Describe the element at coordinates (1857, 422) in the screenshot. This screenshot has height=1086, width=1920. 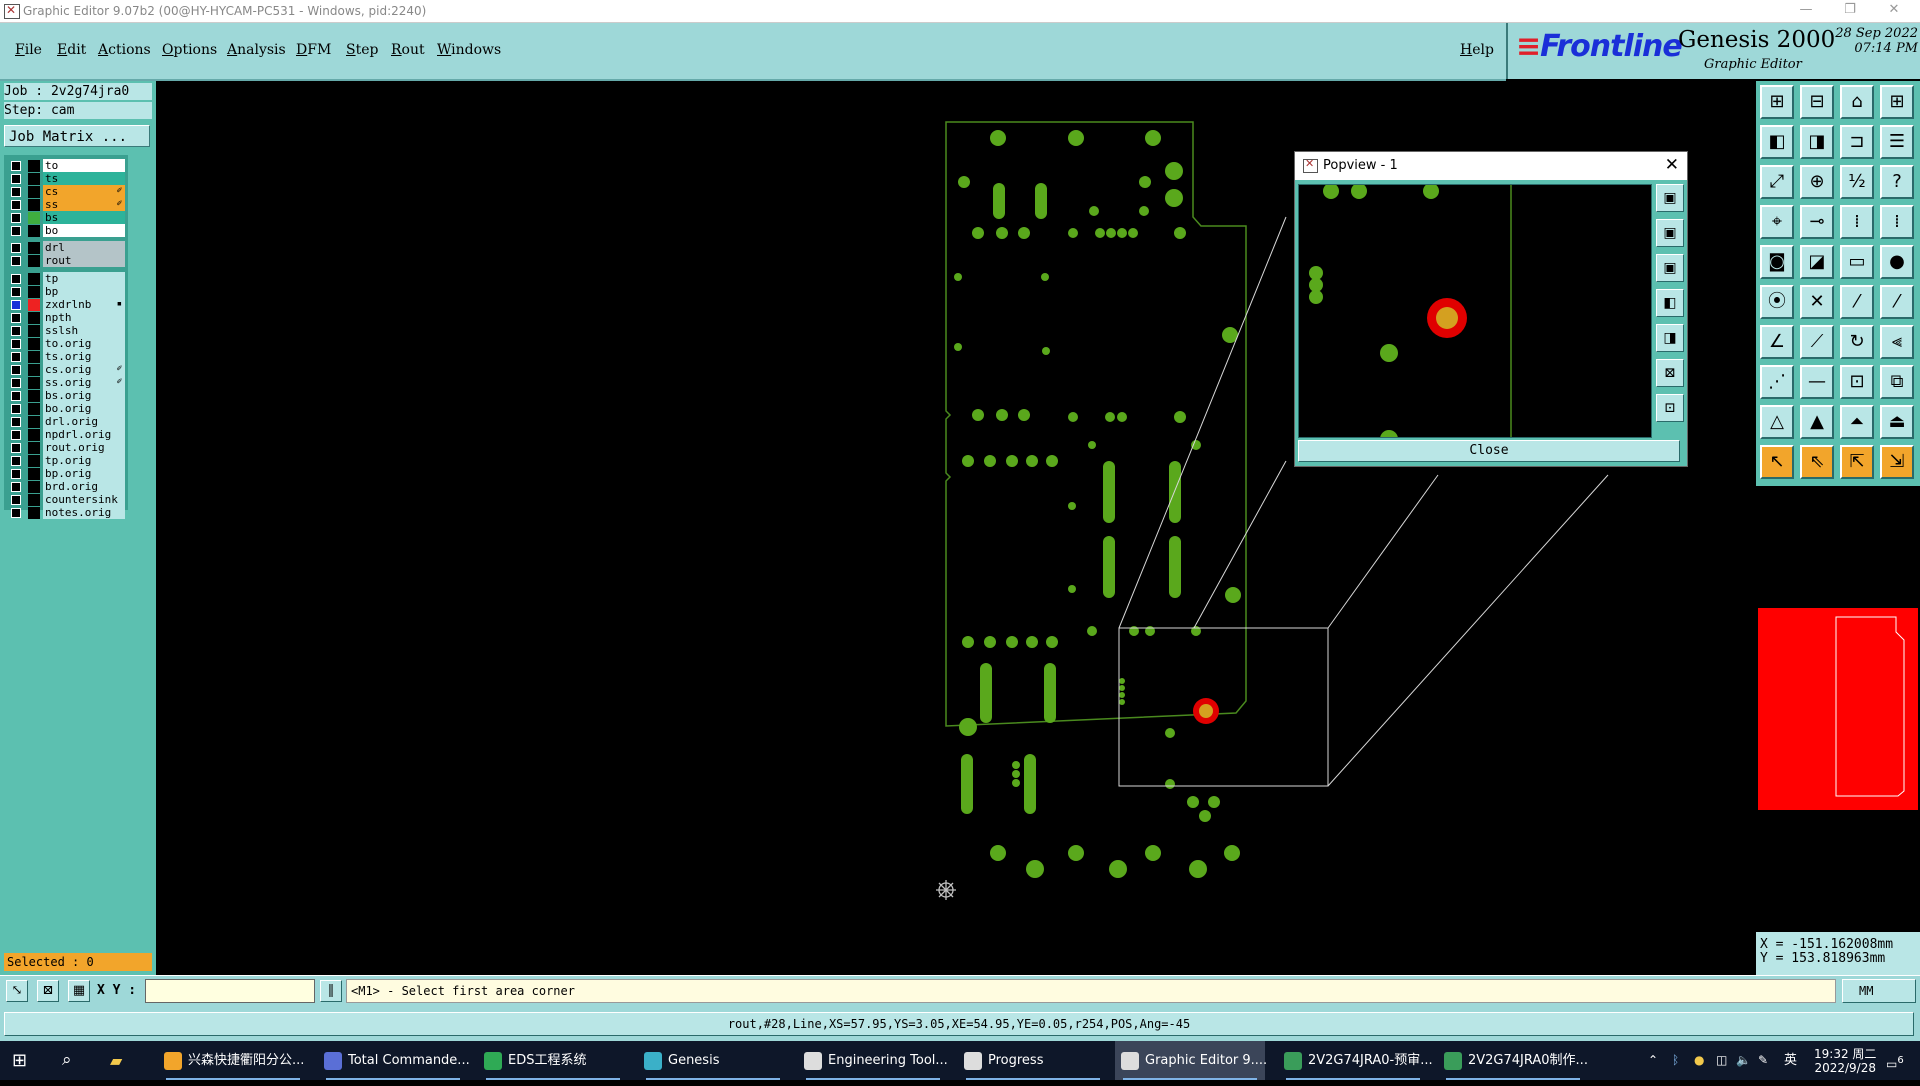
I see `triangle3-icon: ⏶` at that location.